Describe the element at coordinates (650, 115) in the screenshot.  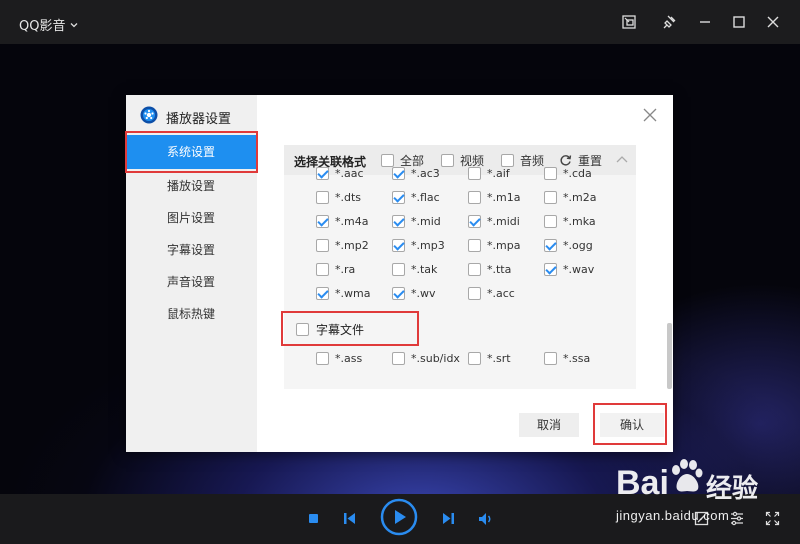
I see `dialog-close-icon` at that location.